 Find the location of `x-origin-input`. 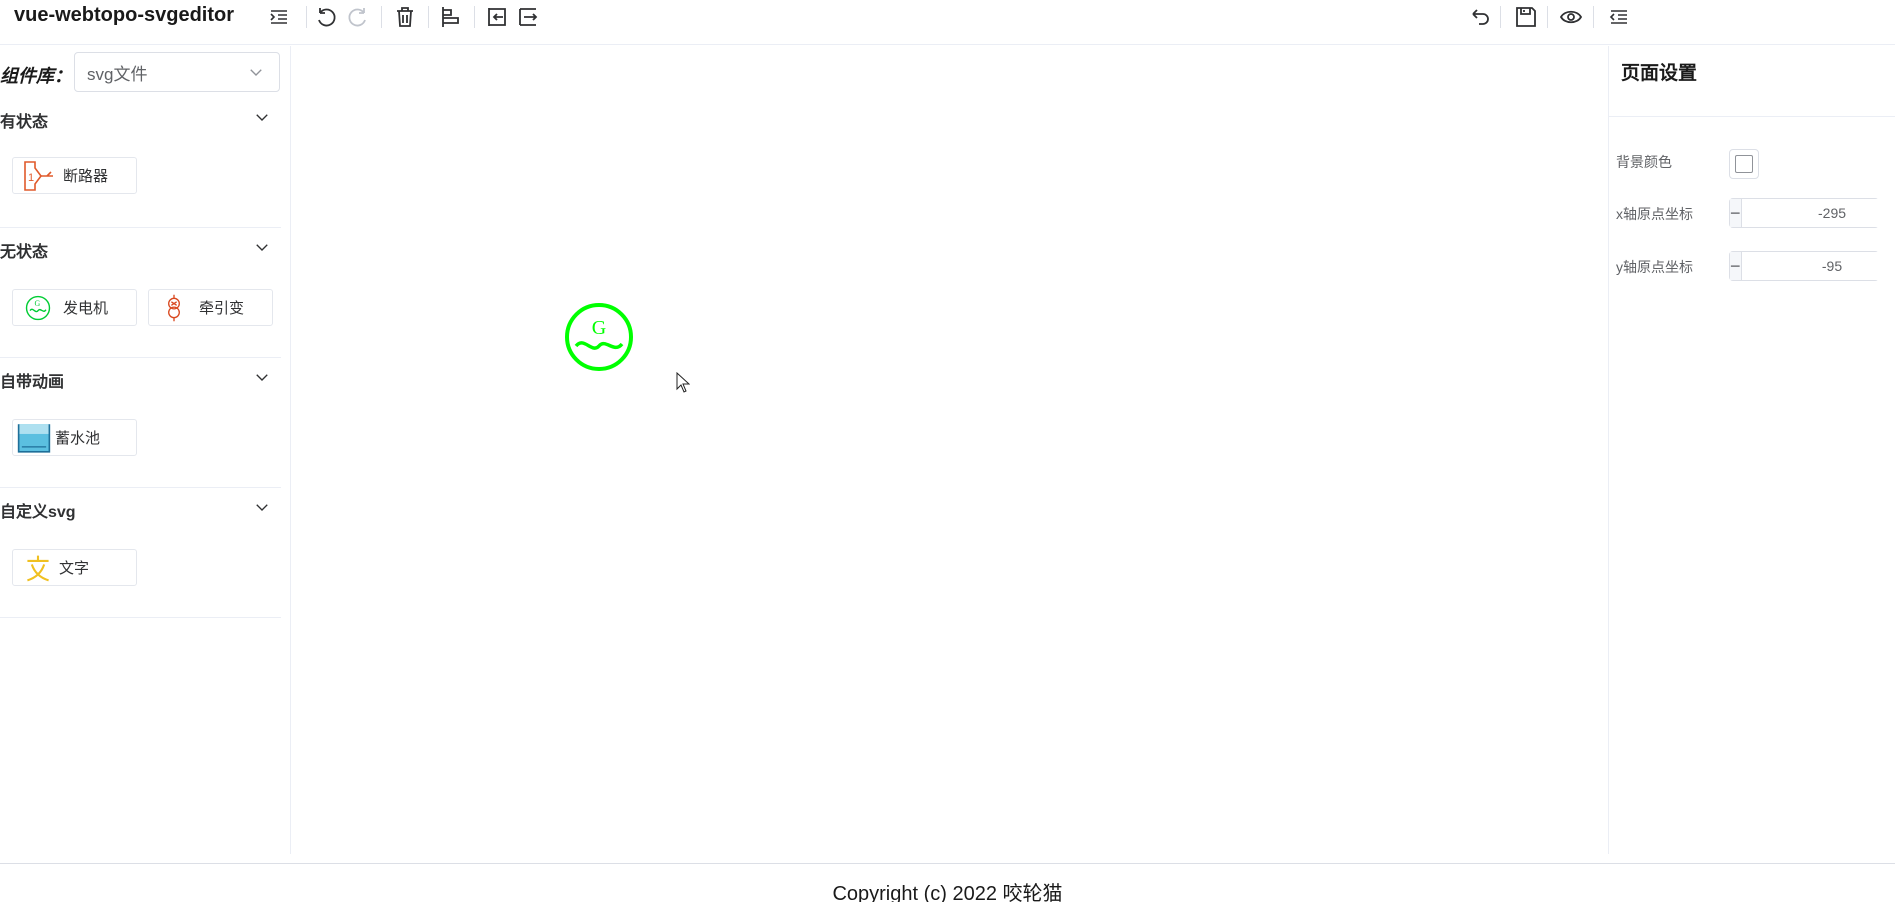

x-origin-input is located at coordinates (1818, 213).